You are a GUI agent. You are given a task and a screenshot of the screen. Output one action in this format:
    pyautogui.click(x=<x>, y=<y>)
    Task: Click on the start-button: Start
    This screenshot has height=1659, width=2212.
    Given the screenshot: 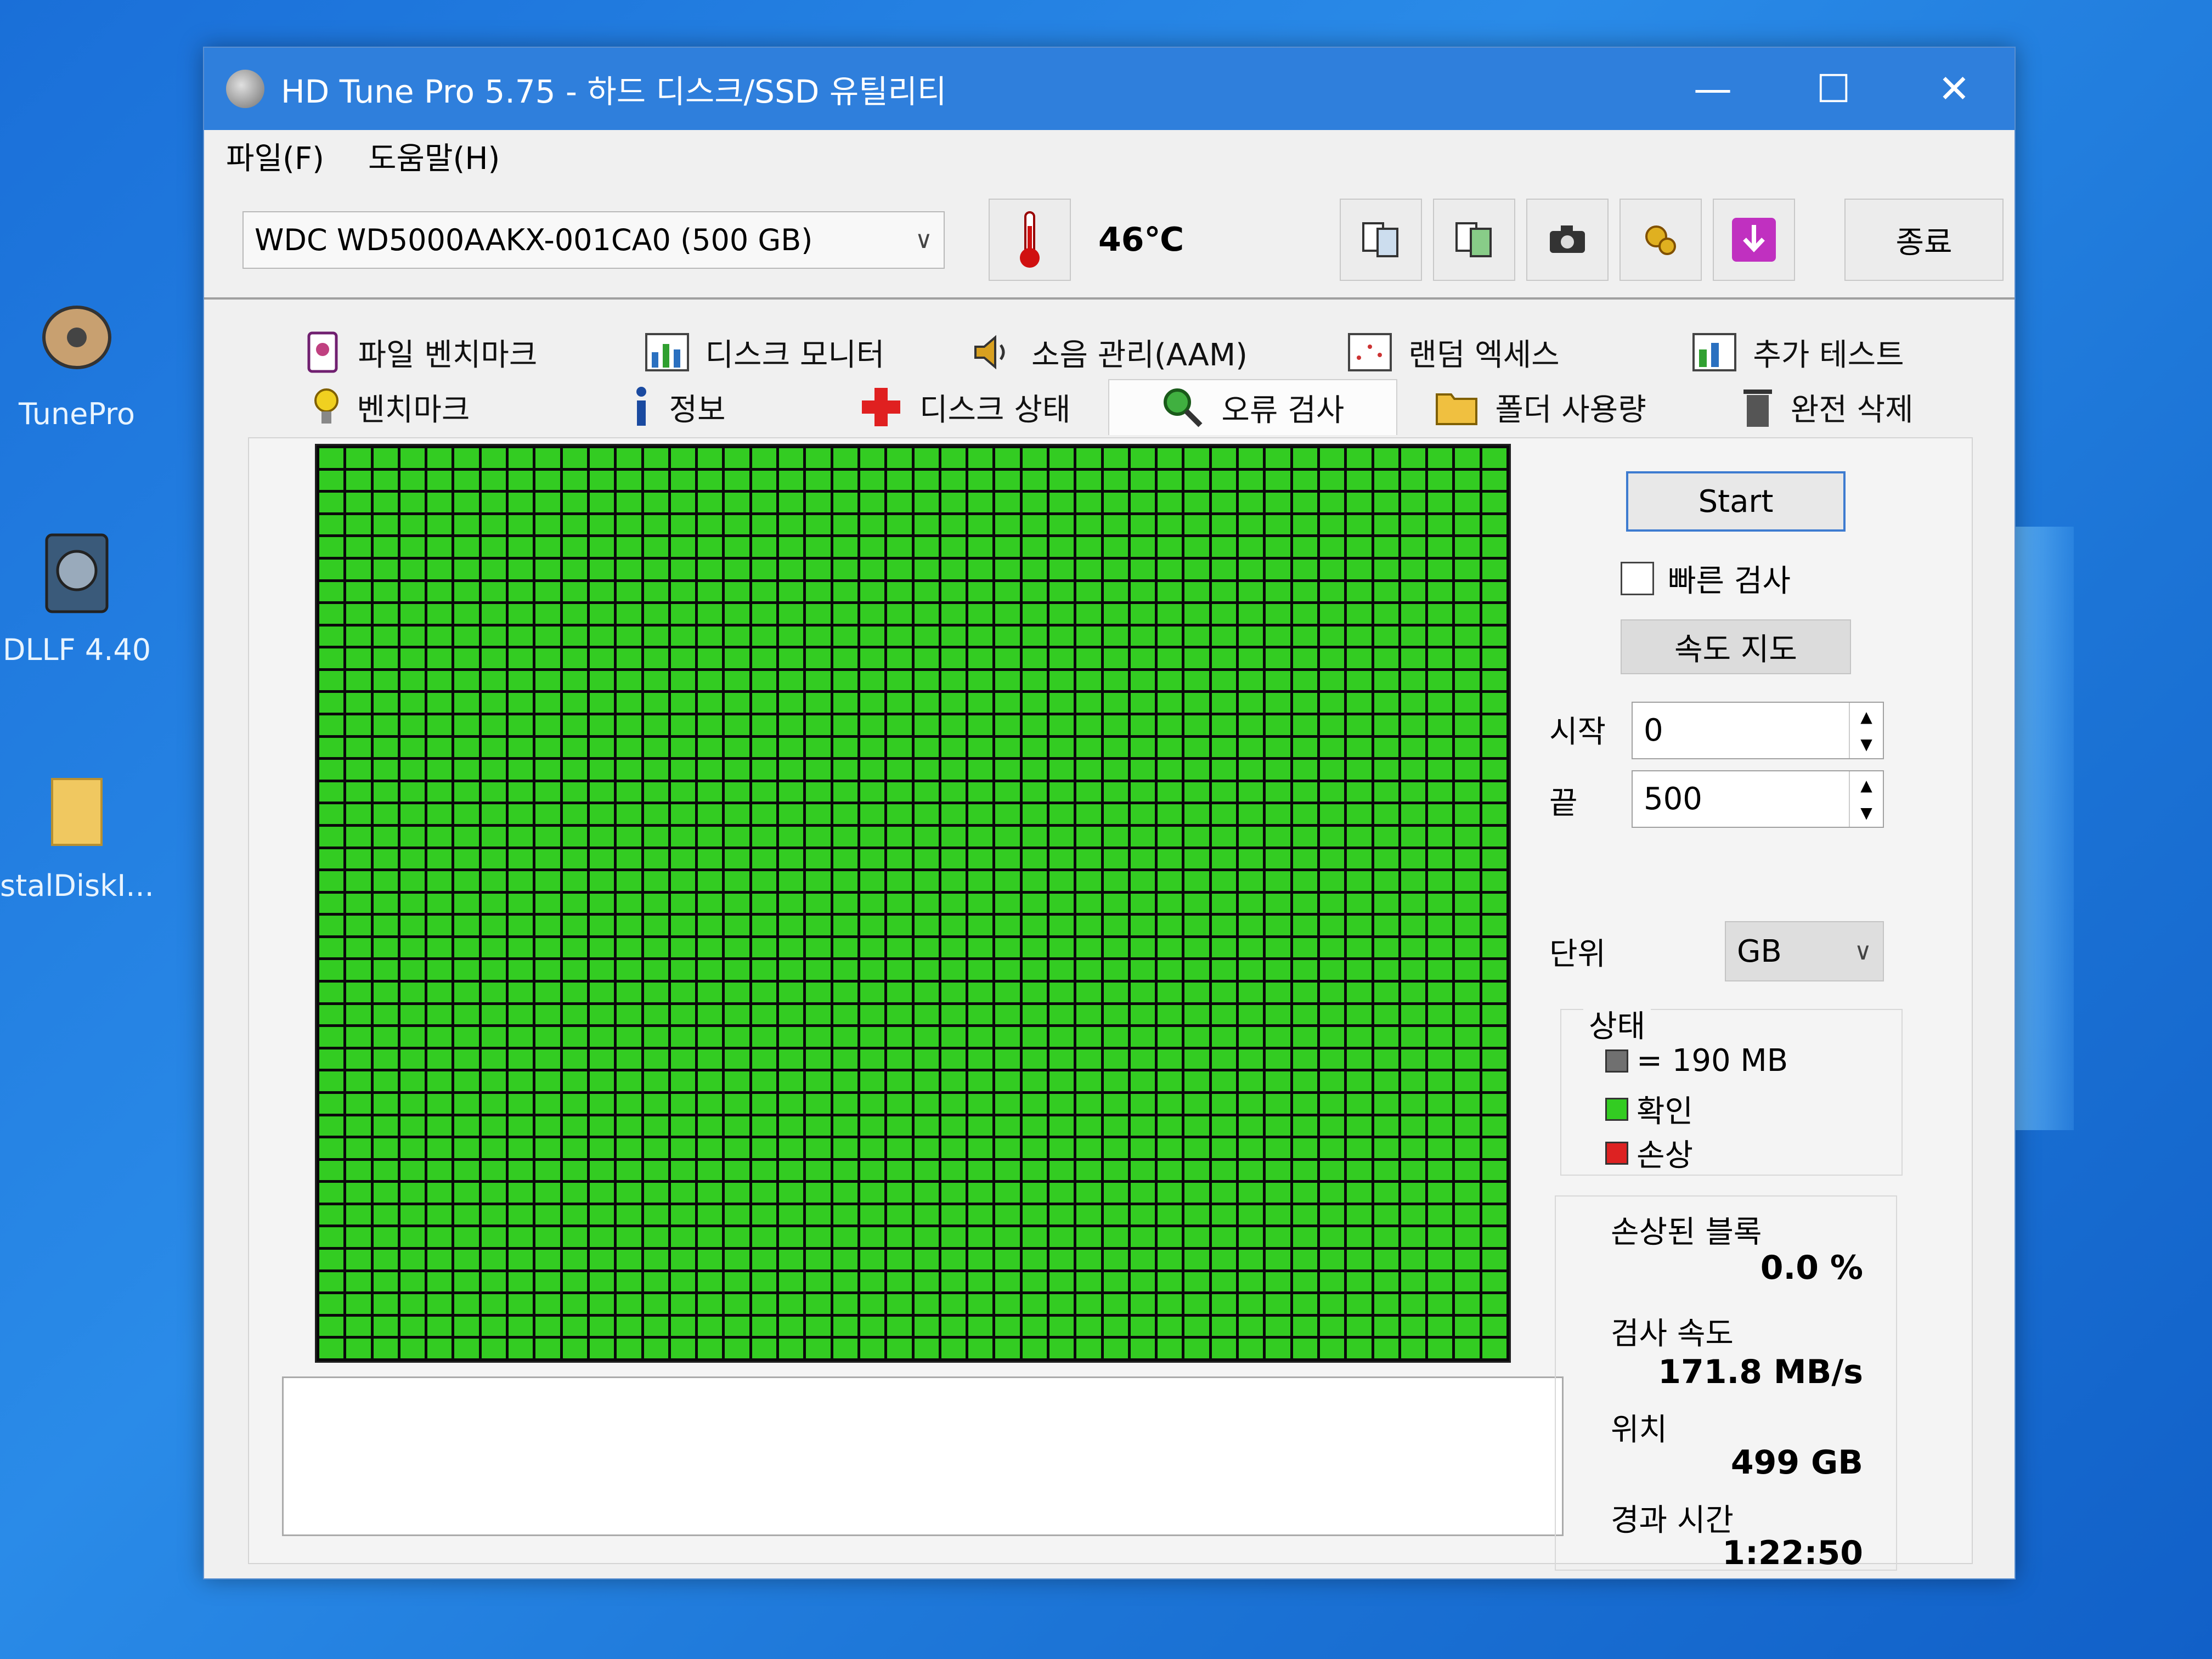 What is the action you would take?
    pyautogui.click(x=1736, y=502)
    